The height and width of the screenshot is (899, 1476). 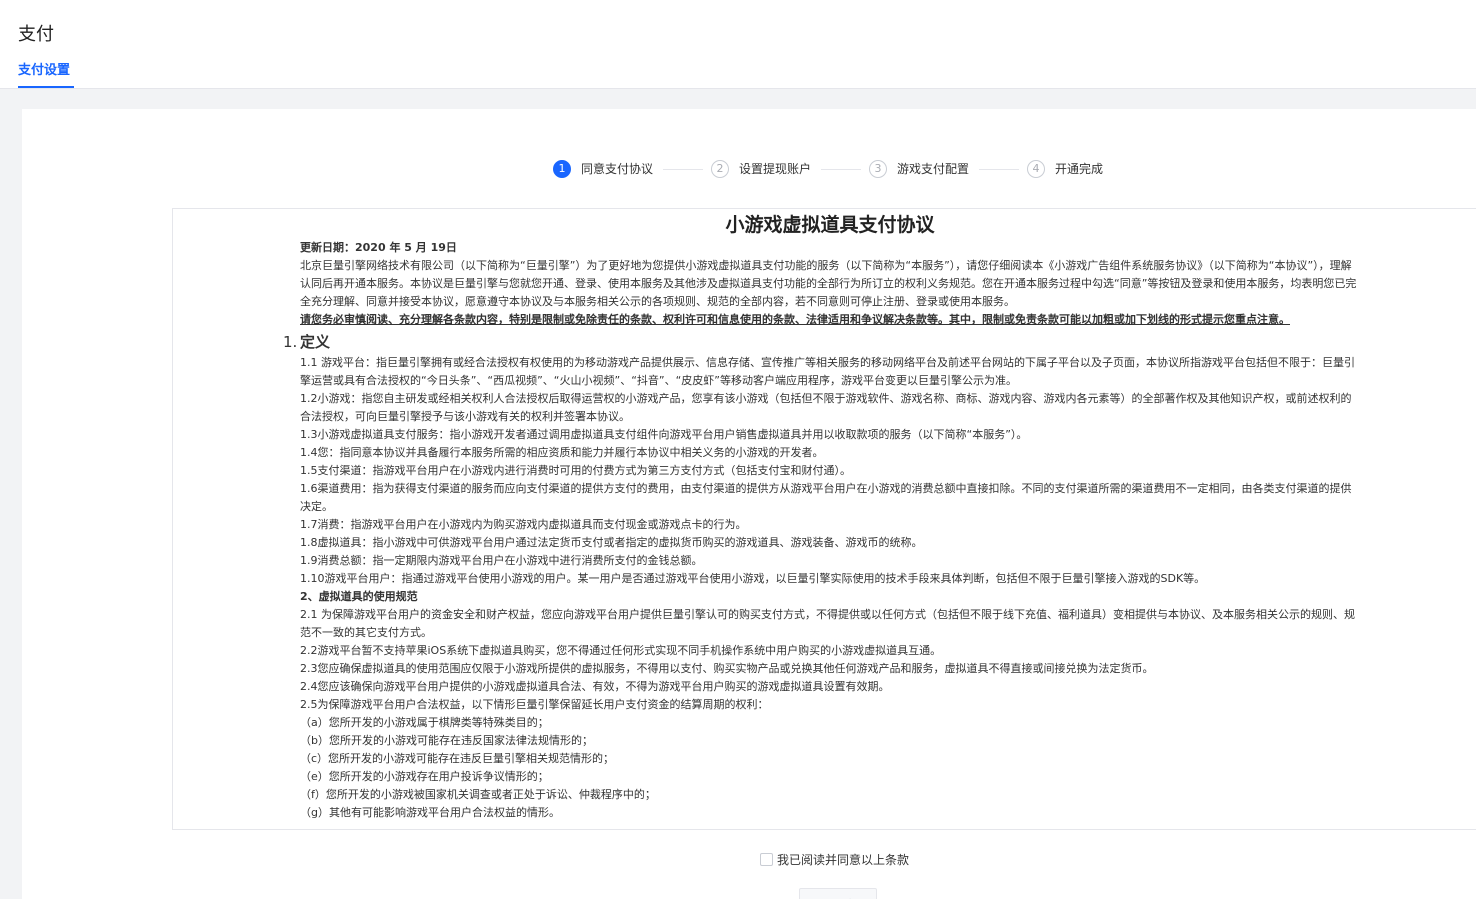 What do you see at coordinates (720, 169) in the screenshot?
I see `step-number: 2` at bounding box center [720, 169].